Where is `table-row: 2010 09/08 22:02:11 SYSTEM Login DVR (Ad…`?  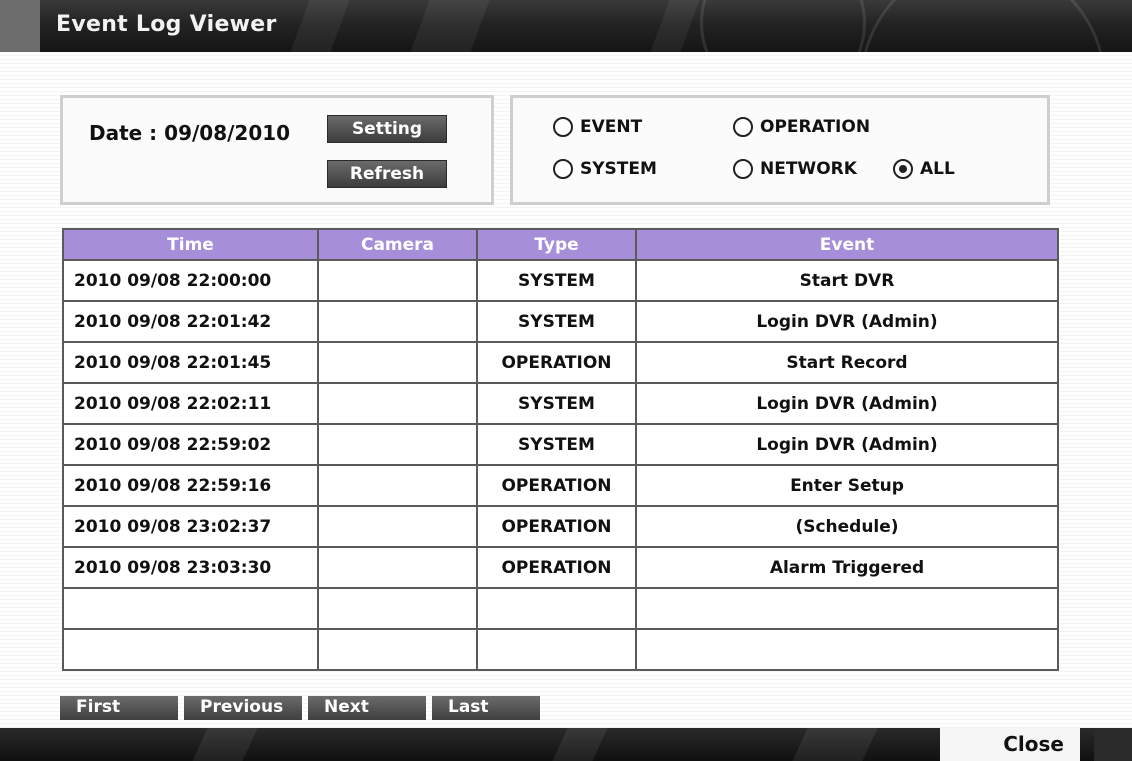 table-row: 2010 09/08 22:02:11 SYSTEM Login DVR (Ad… is located at coordinates (560, 403).